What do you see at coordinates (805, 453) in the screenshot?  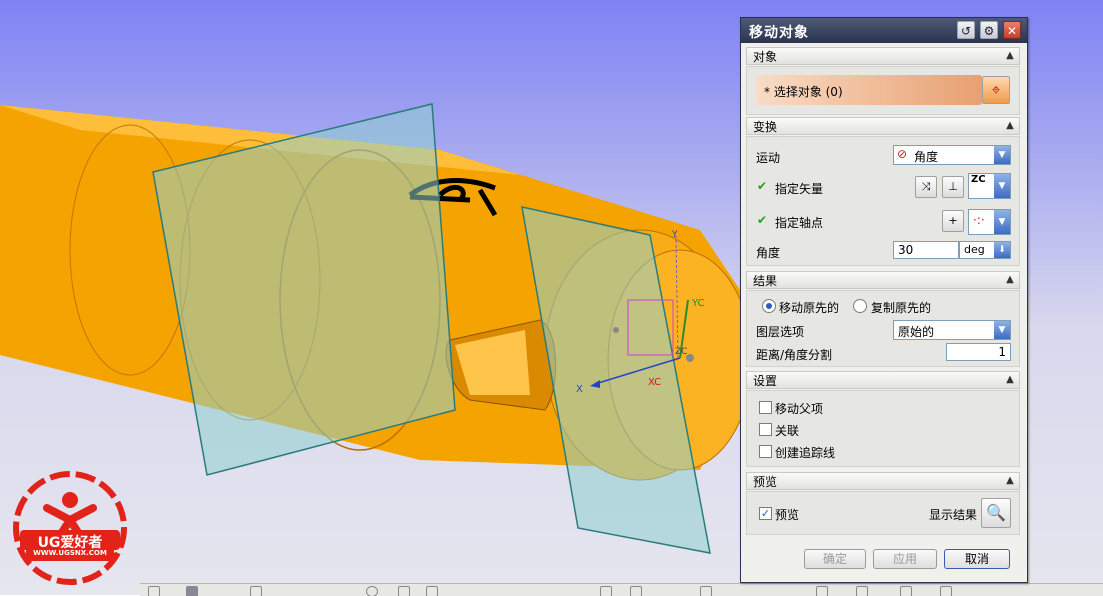 I see `create-trace-label: 创建追踪线` at bounding box center [805, 453].